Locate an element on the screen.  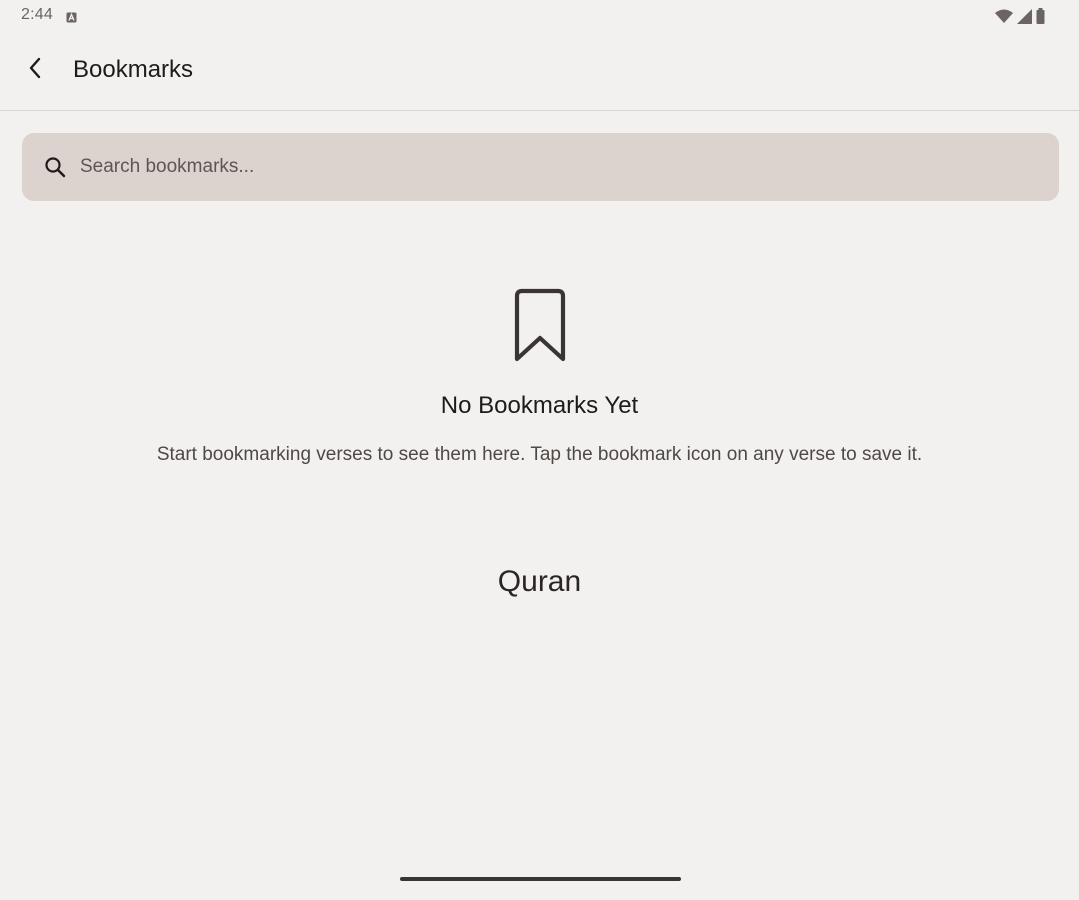
chevron-left-icon is located at coordinates (36, 70).